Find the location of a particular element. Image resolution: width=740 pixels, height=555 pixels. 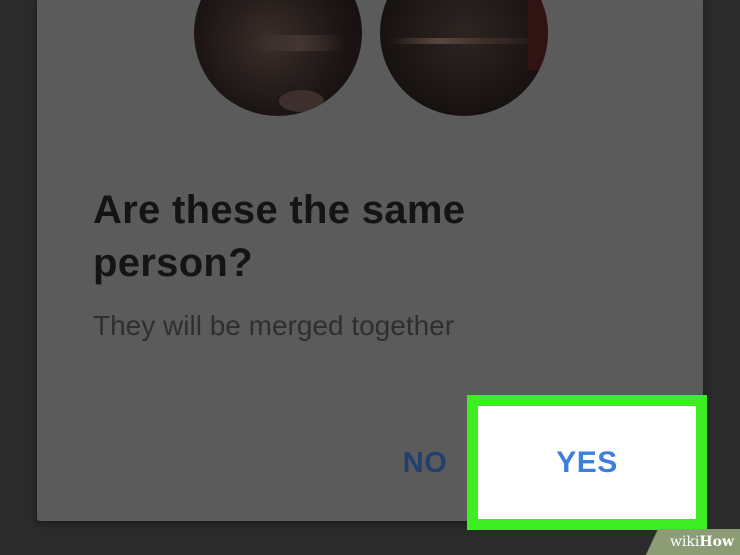

face-photo-left is located at coordinates (278, 58).